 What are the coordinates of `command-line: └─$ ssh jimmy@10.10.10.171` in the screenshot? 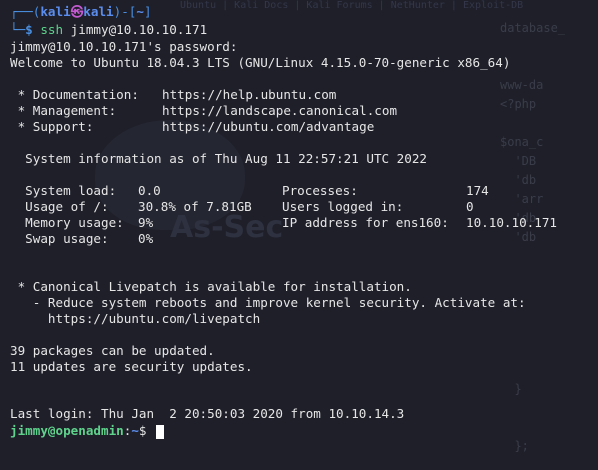 It's located at (108, 30).